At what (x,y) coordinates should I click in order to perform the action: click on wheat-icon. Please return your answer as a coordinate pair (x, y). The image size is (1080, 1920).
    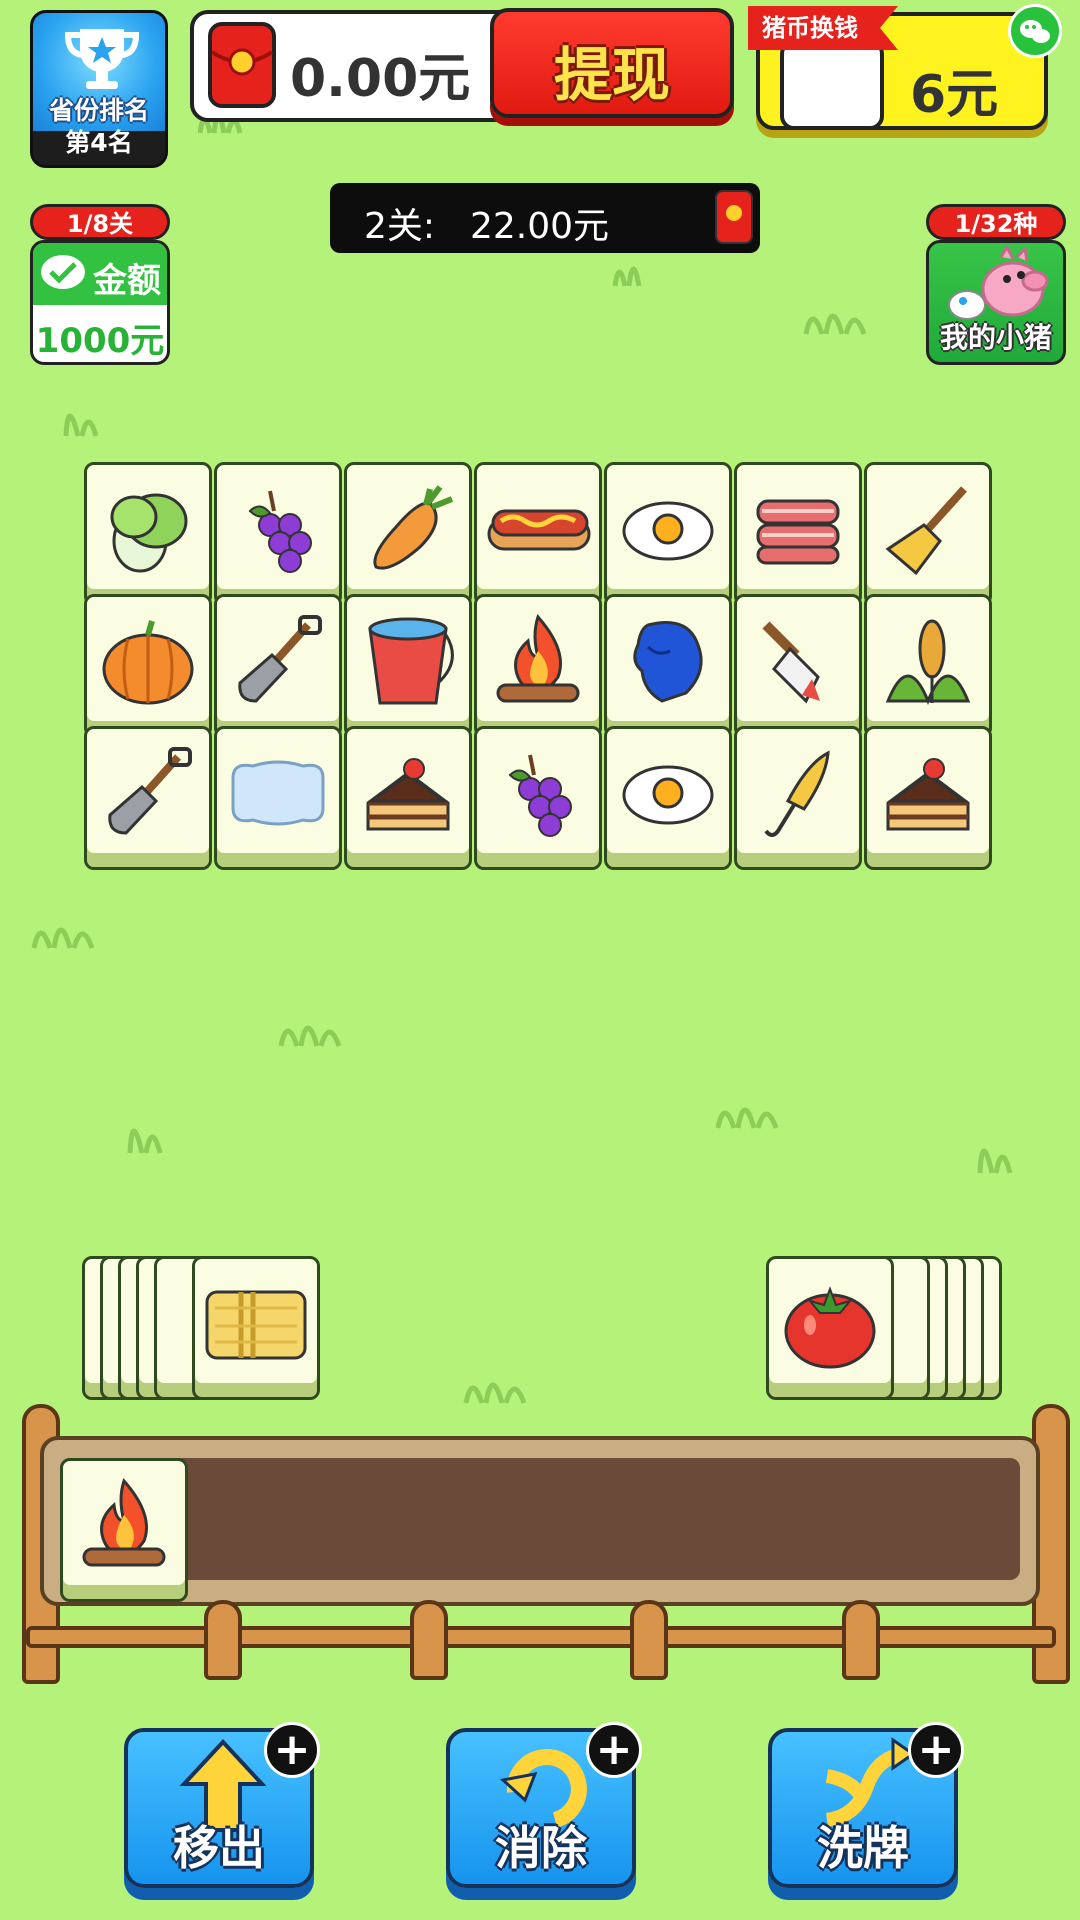
    Looking at the image, I should click on (928, 662).